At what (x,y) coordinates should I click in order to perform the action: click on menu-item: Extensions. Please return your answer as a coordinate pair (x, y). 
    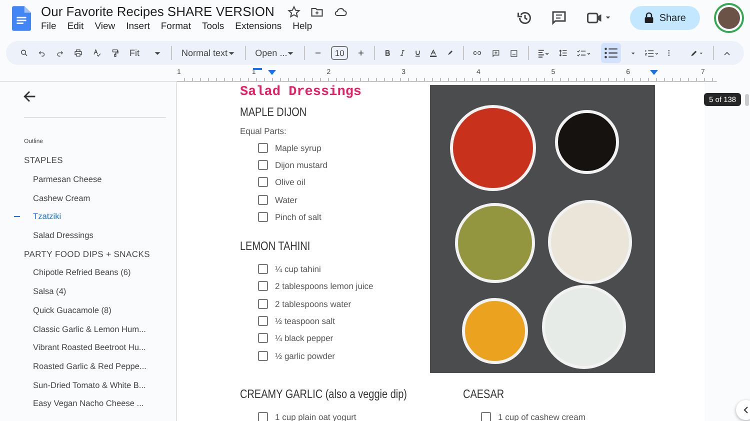
    Looking at the image, I should click on (258, 26).